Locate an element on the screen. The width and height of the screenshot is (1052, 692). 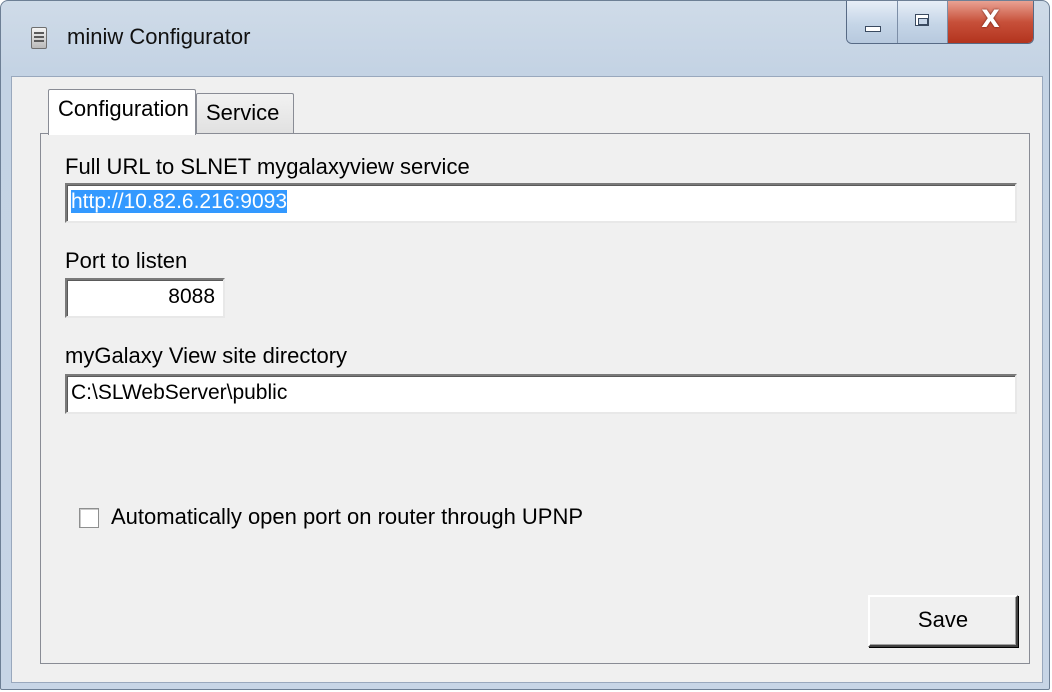
maximize-icon is located at coordinates (922, 20).